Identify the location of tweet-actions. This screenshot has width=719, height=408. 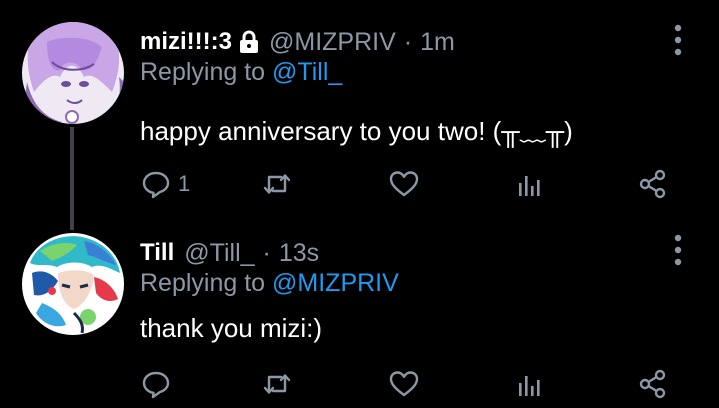
(410, 384).